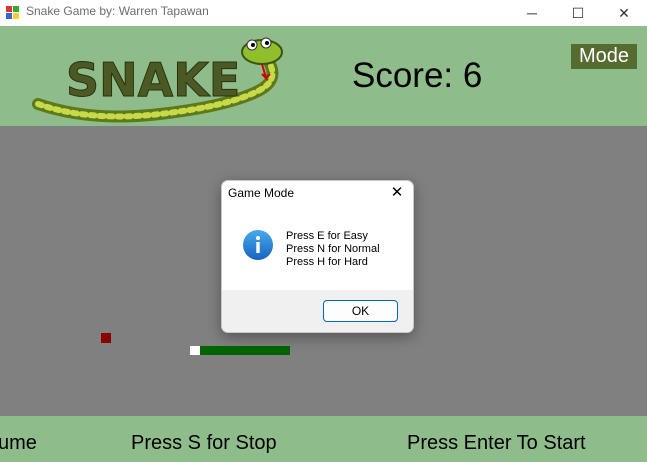 The height and width of the screenshot is (462, 647). I want to click on title-bar: Snake Game by: Warren Tapawan ─ ☐ ✕, so click(323, 13).